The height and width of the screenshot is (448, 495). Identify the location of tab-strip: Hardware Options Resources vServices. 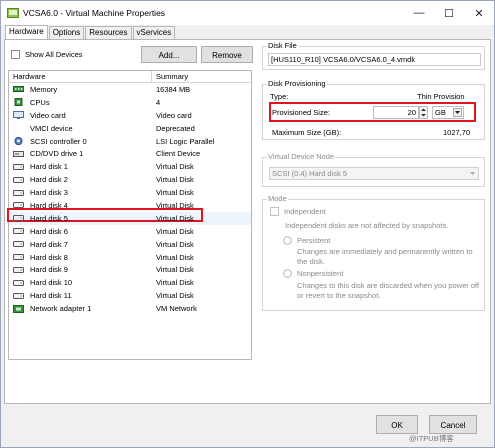
(90, 32).